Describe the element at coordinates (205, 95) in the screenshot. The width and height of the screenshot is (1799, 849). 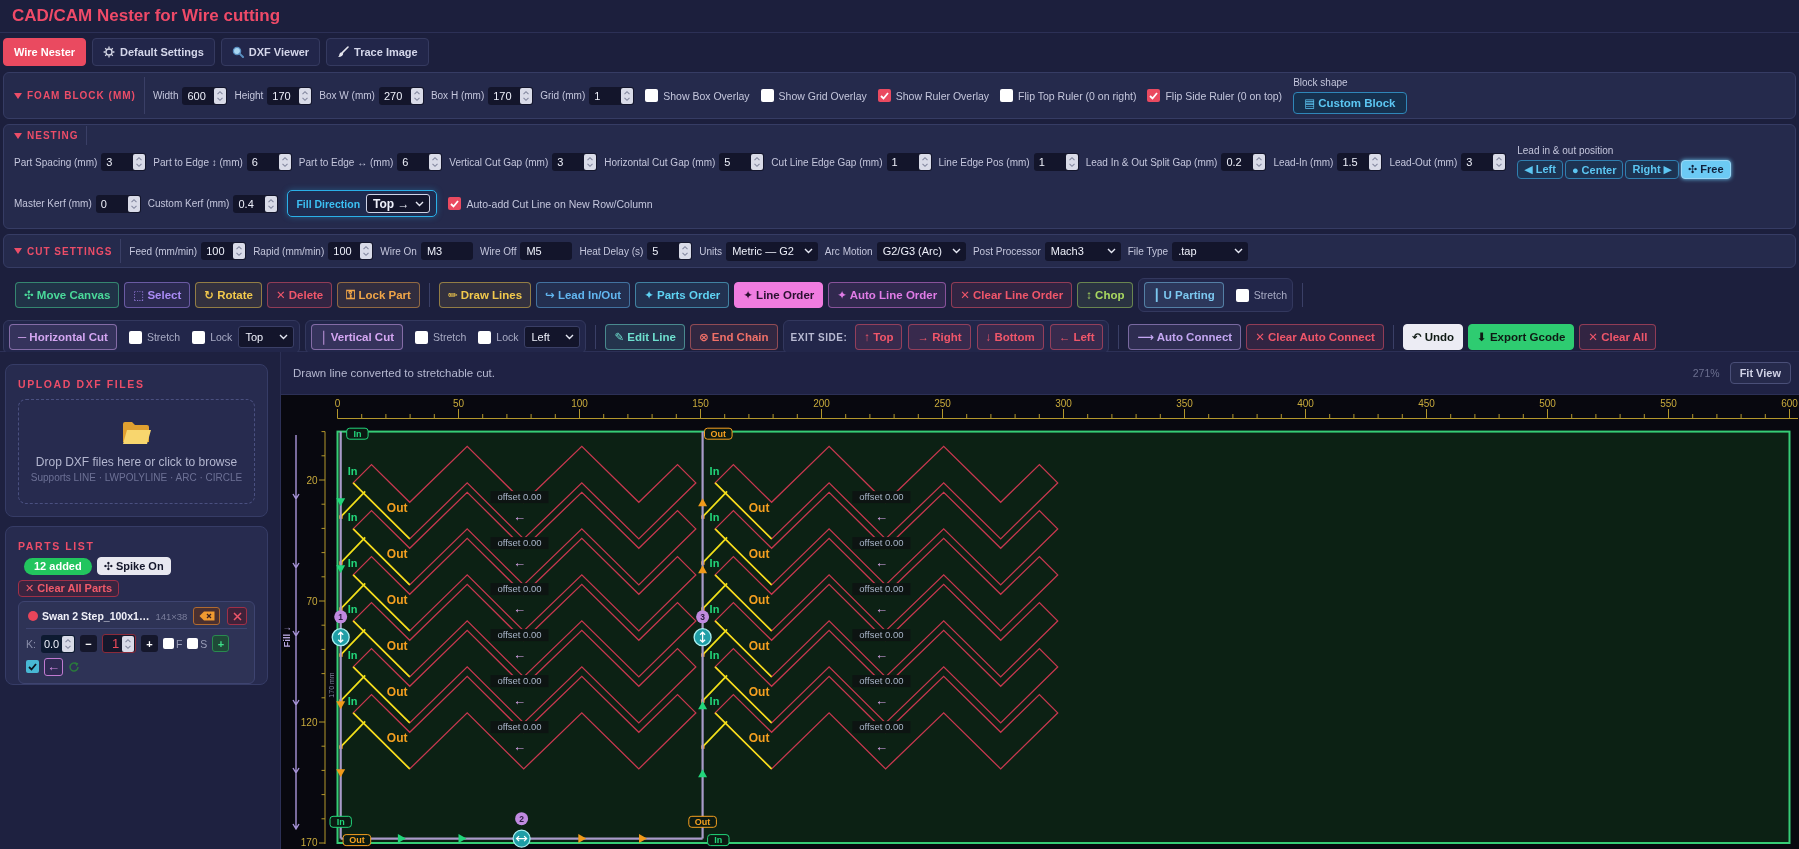
I see `number-field: 600` at that location.